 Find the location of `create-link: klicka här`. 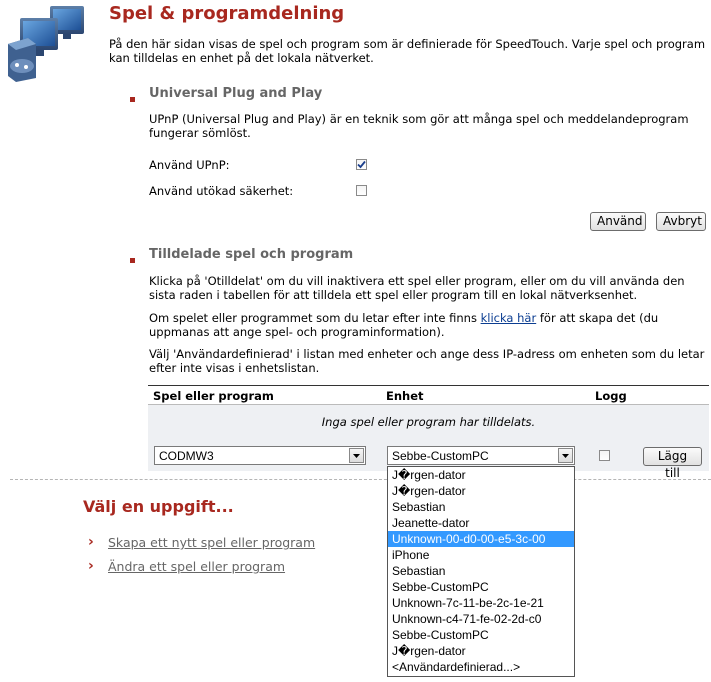

create-link: klicka här is located at coordinates (509, 318).